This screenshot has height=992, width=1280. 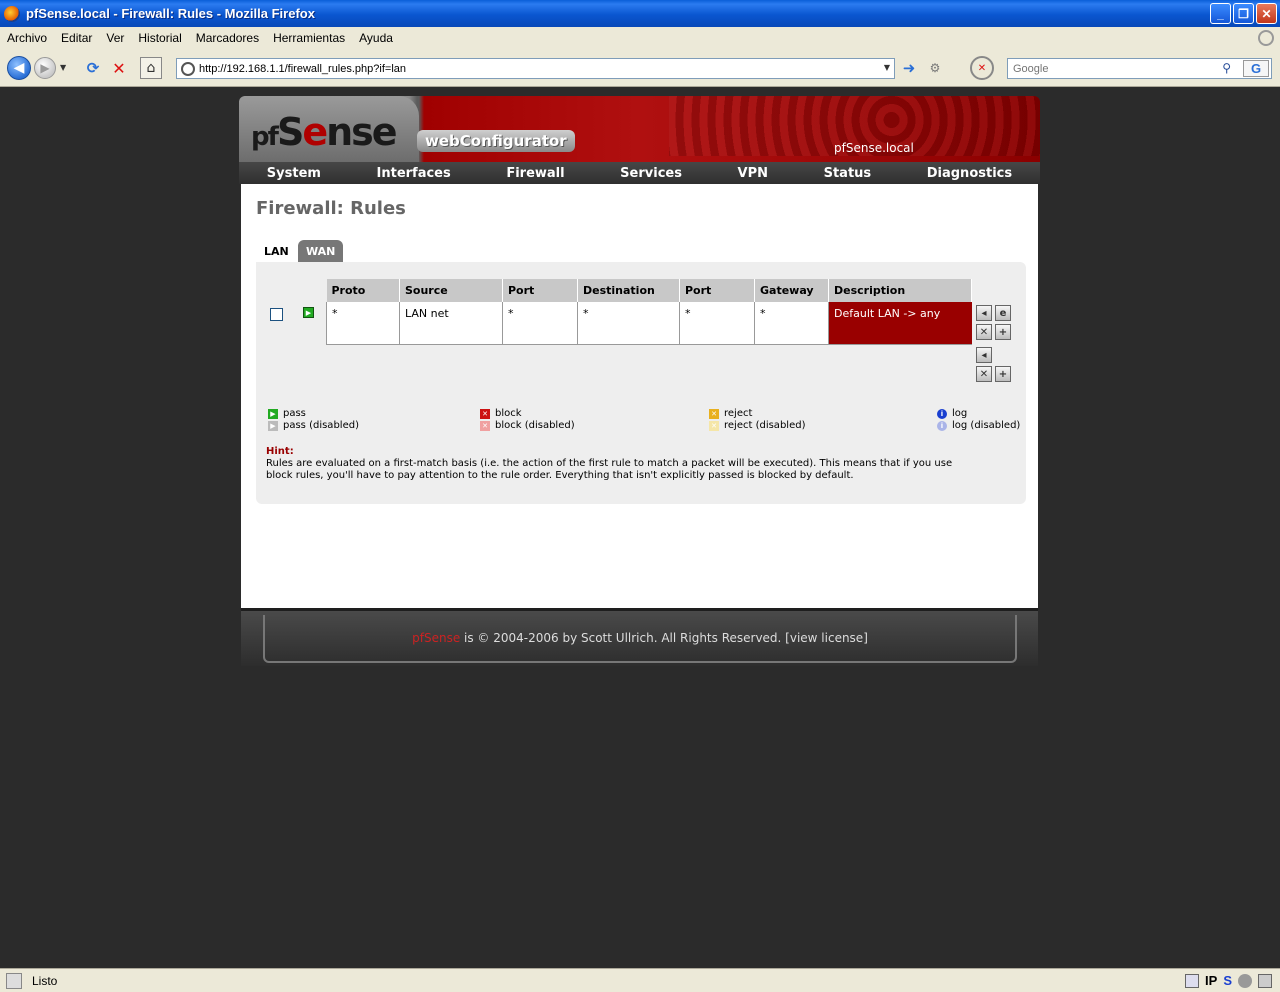 What do you see at coordinates (717, 290) in the screenshot?
I see `header-dest-port: Port` at bounding box center [717, 290].